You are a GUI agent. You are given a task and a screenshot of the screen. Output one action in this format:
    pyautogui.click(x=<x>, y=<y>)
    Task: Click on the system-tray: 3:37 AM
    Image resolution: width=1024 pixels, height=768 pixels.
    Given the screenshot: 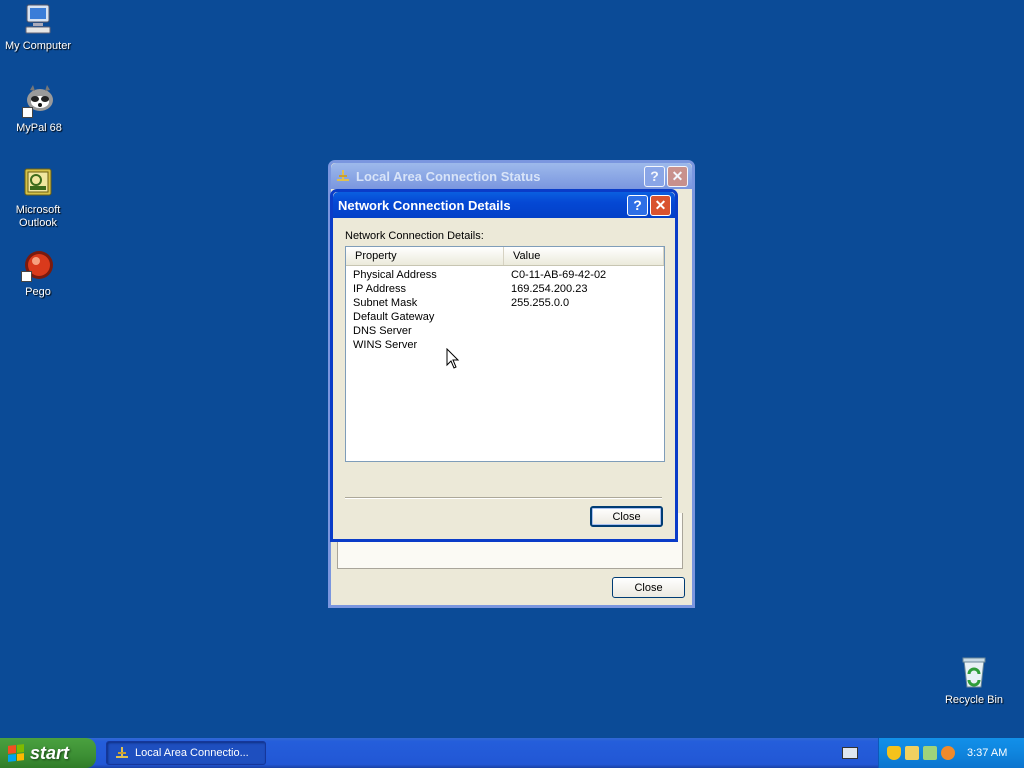 What is the action you would take?
    pyautogui.click(x=951, y=753)
    